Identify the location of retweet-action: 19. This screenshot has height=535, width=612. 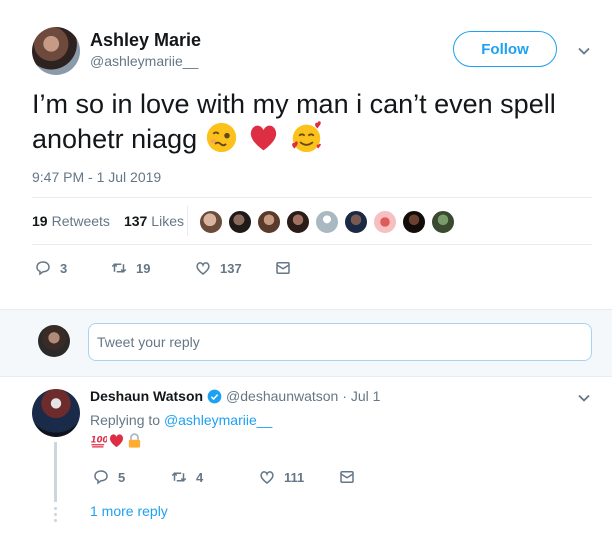
(152, 268).